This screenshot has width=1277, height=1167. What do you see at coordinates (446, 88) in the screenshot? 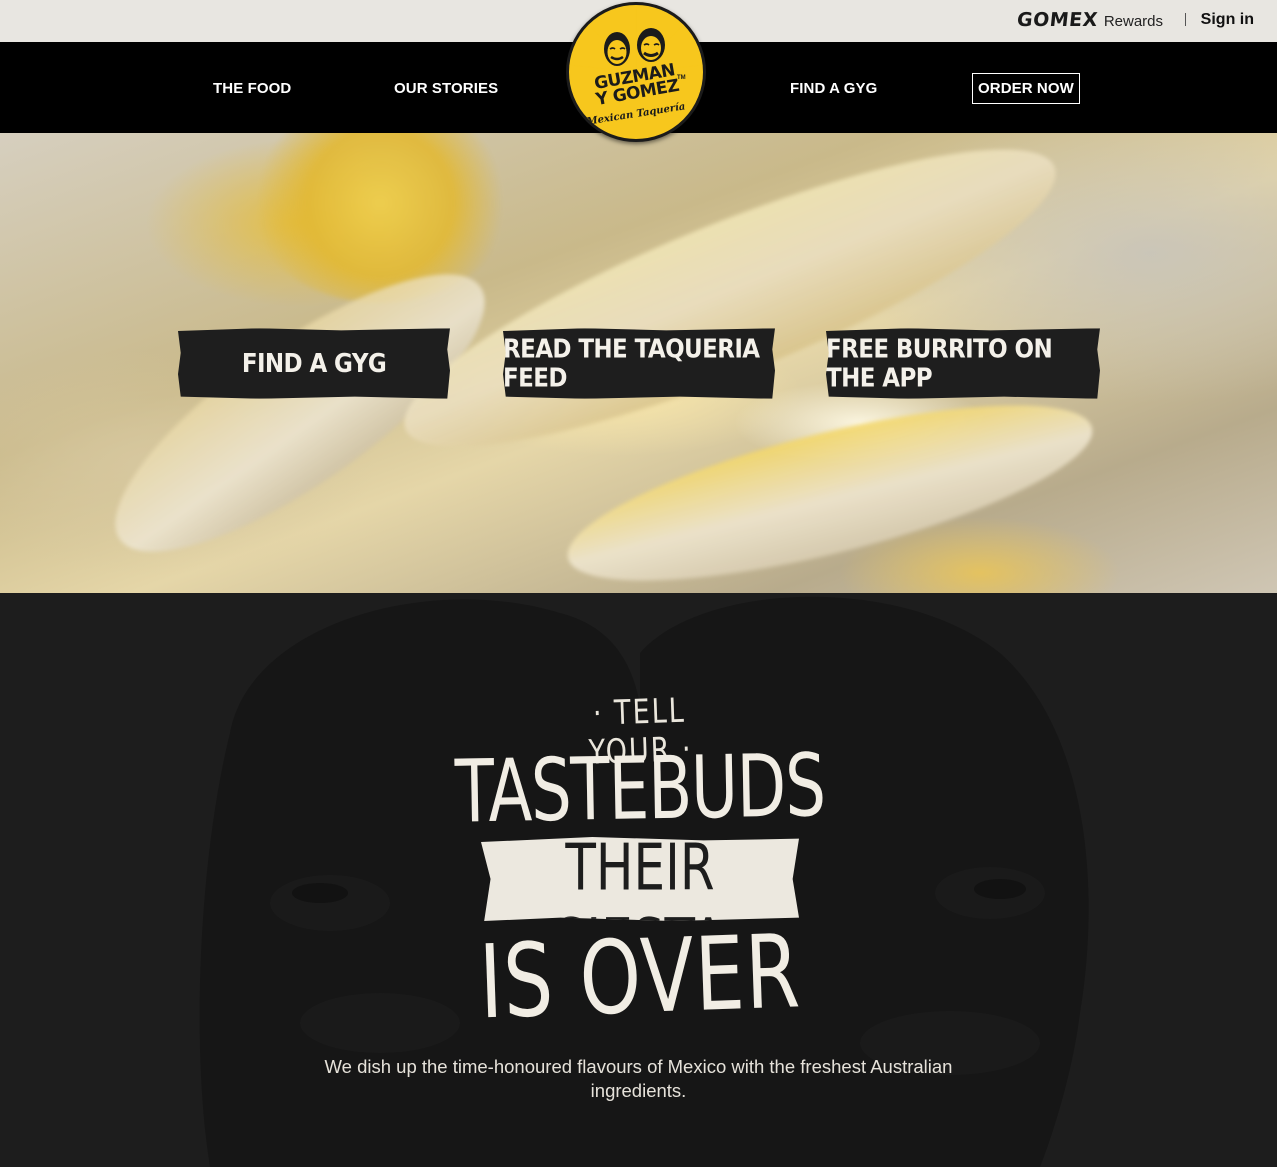
I see `nav-item-our-stories: OUR STORIES` at bounding box center [446, 88].